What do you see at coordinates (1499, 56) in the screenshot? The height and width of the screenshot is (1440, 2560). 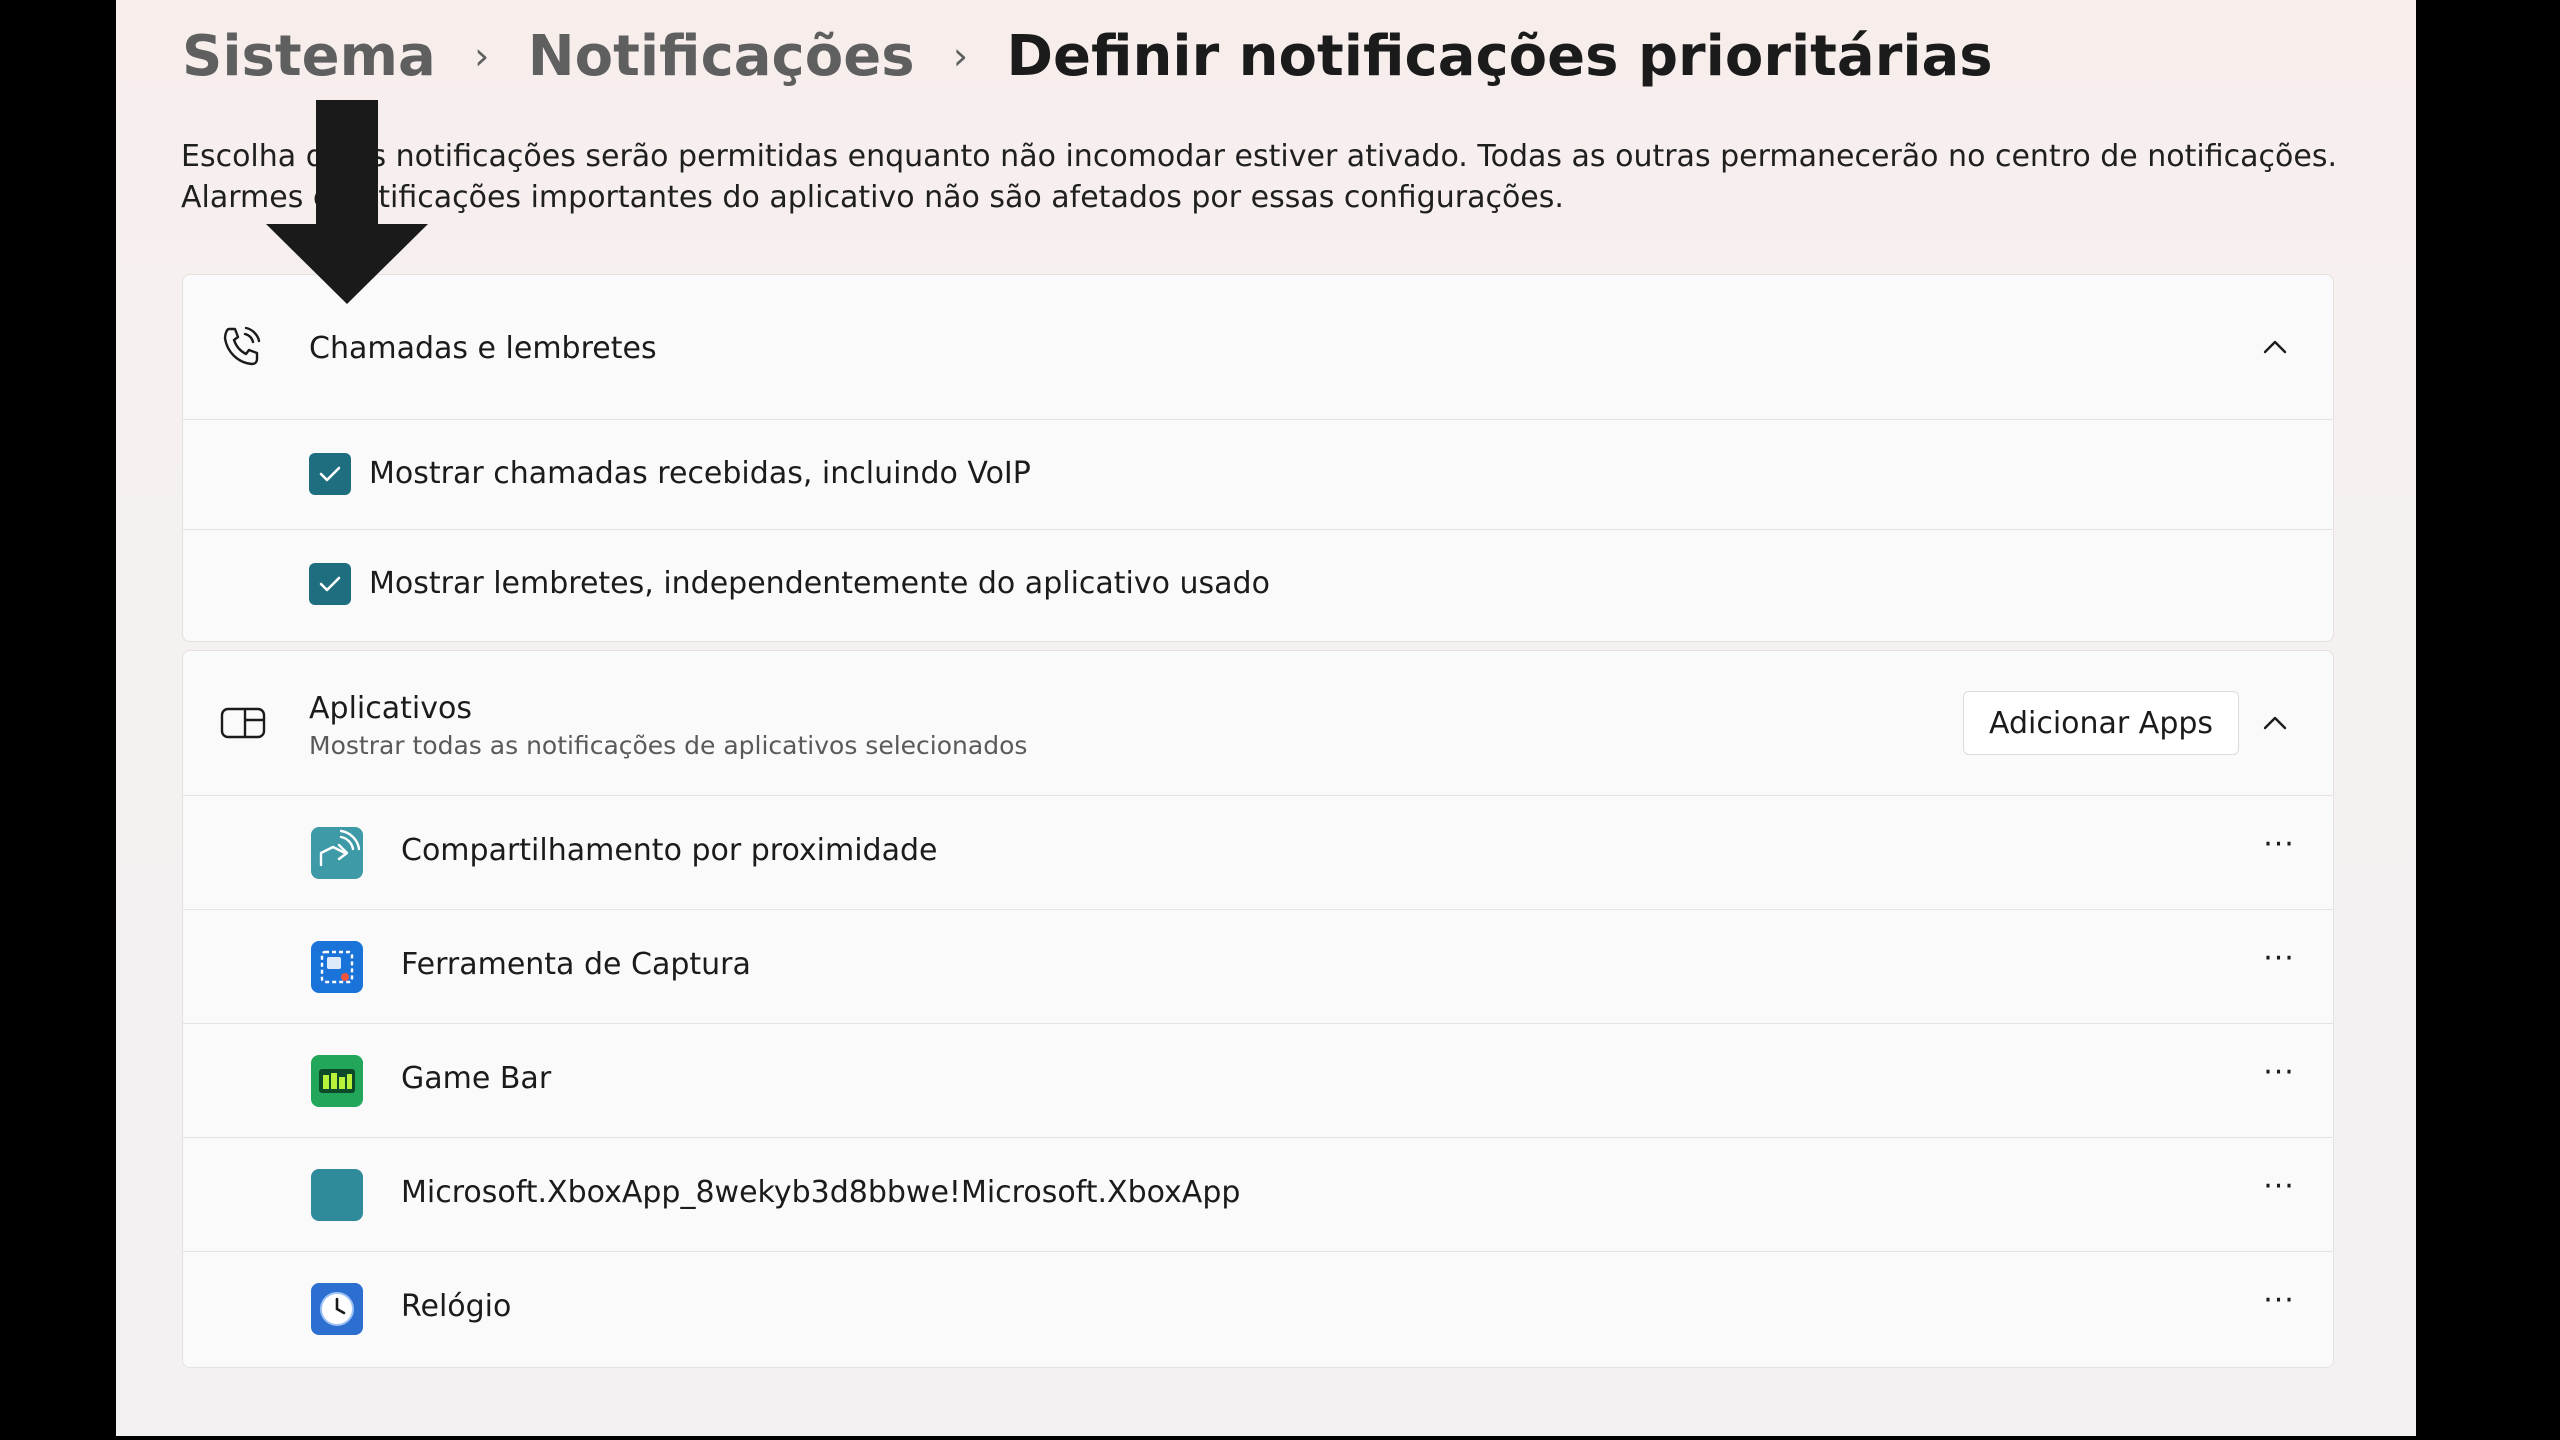 I see `page-title: Definir notificações prioritárias` at bounding box center [1499, 56].